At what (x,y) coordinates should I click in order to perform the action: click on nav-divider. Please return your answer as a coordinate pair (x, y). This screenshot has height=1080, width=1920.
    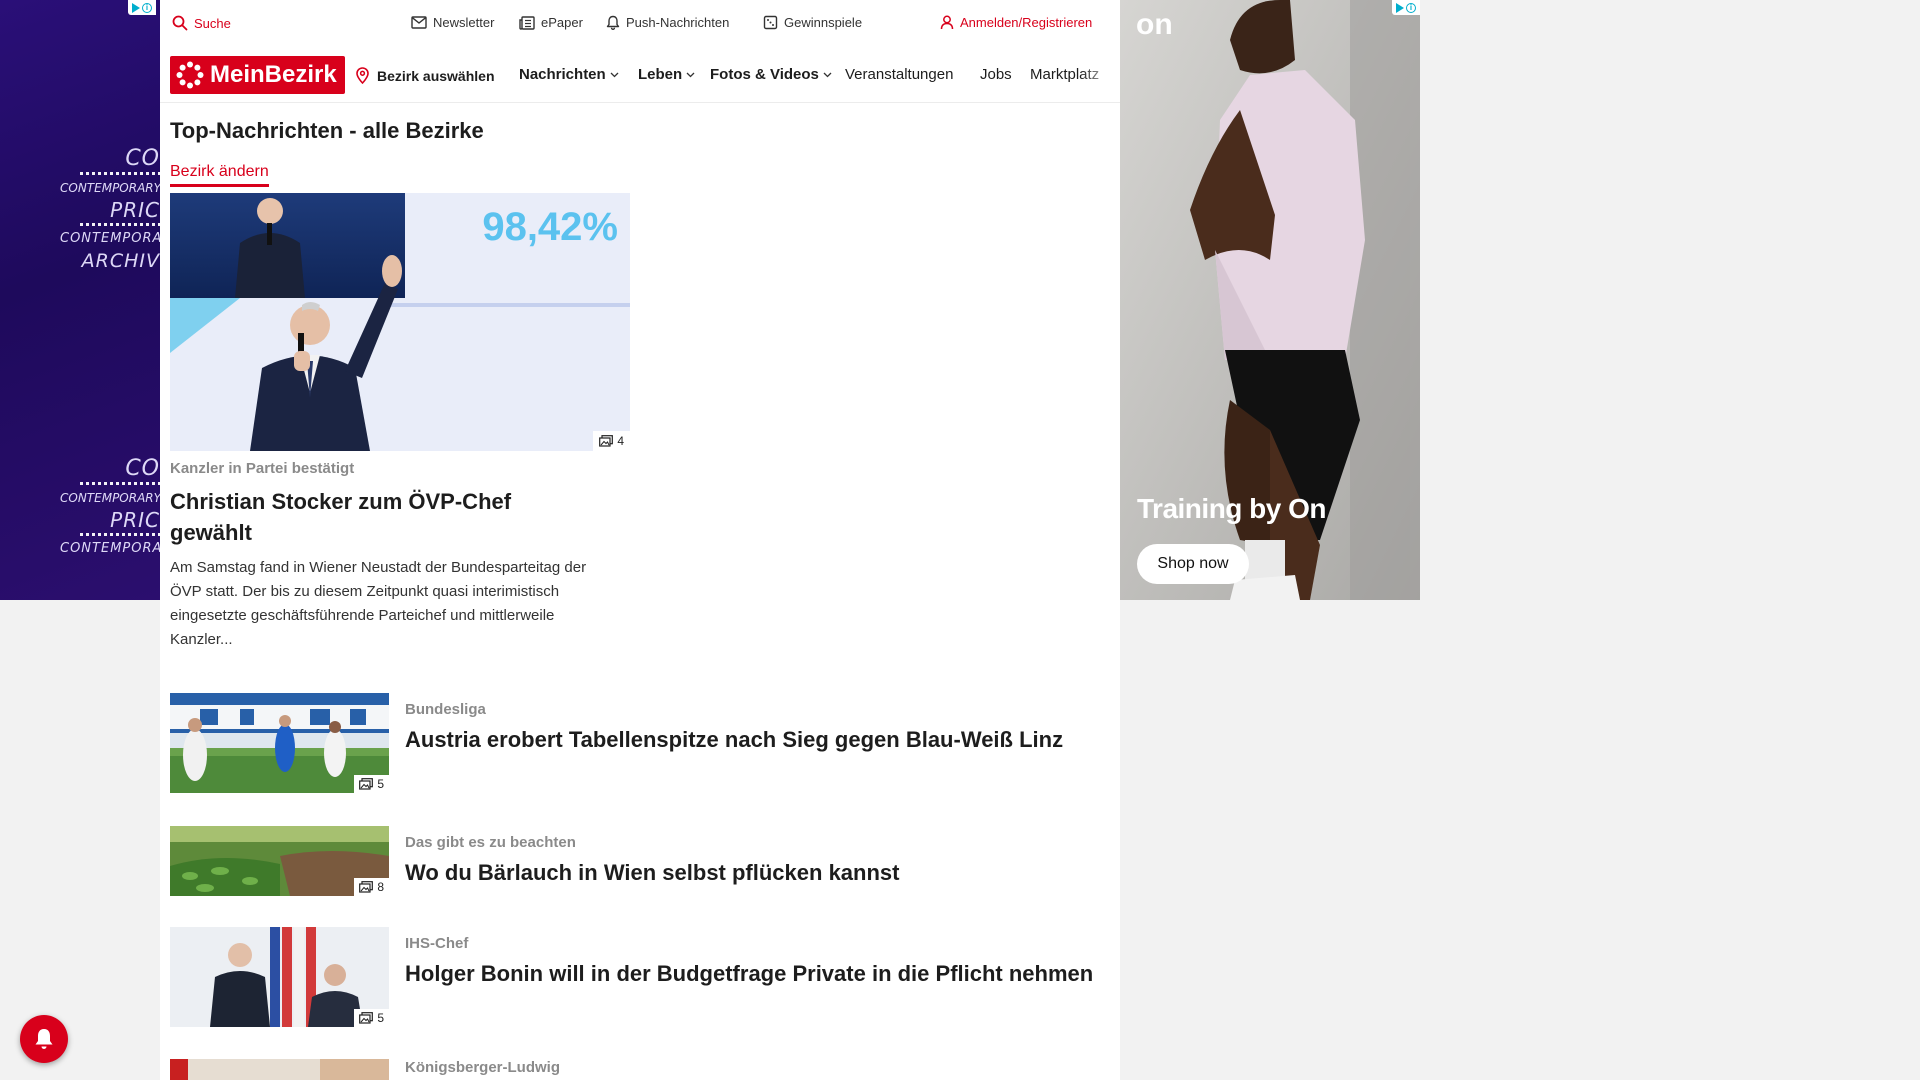
    Looking at the image, I should click on (640, 102).